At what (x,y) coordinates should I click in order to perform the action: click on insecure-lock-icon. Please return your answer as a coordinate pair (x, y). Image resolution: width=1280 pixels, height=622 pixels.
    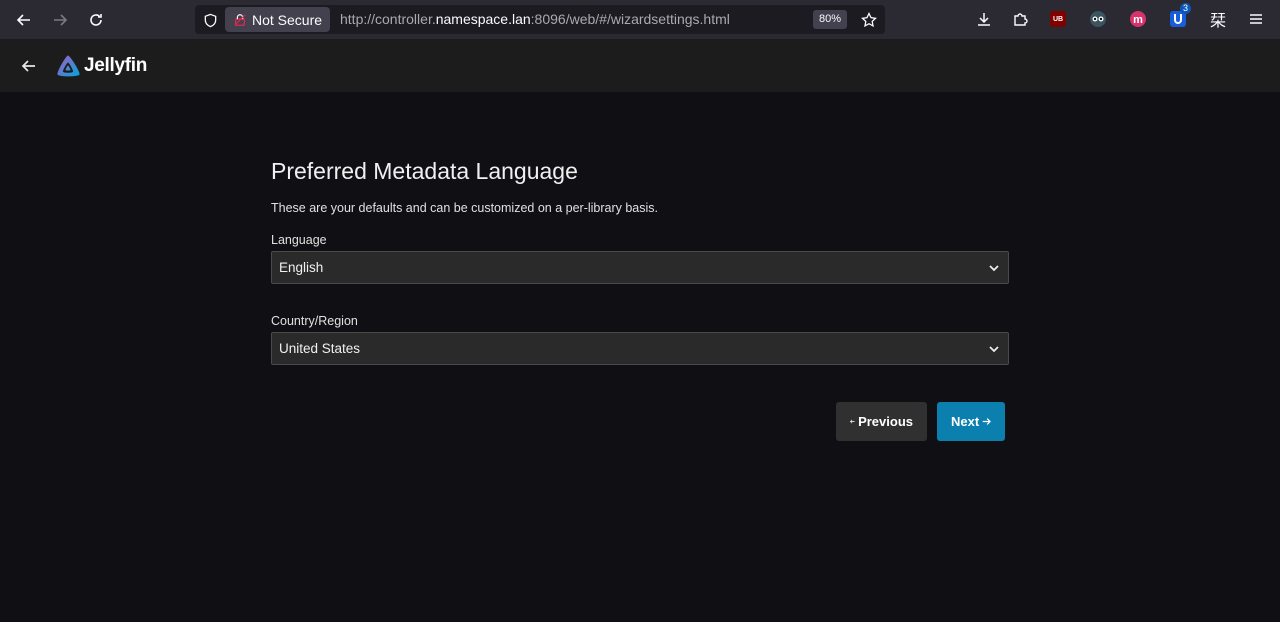
    Looking at the image, I should click on (240, 19).